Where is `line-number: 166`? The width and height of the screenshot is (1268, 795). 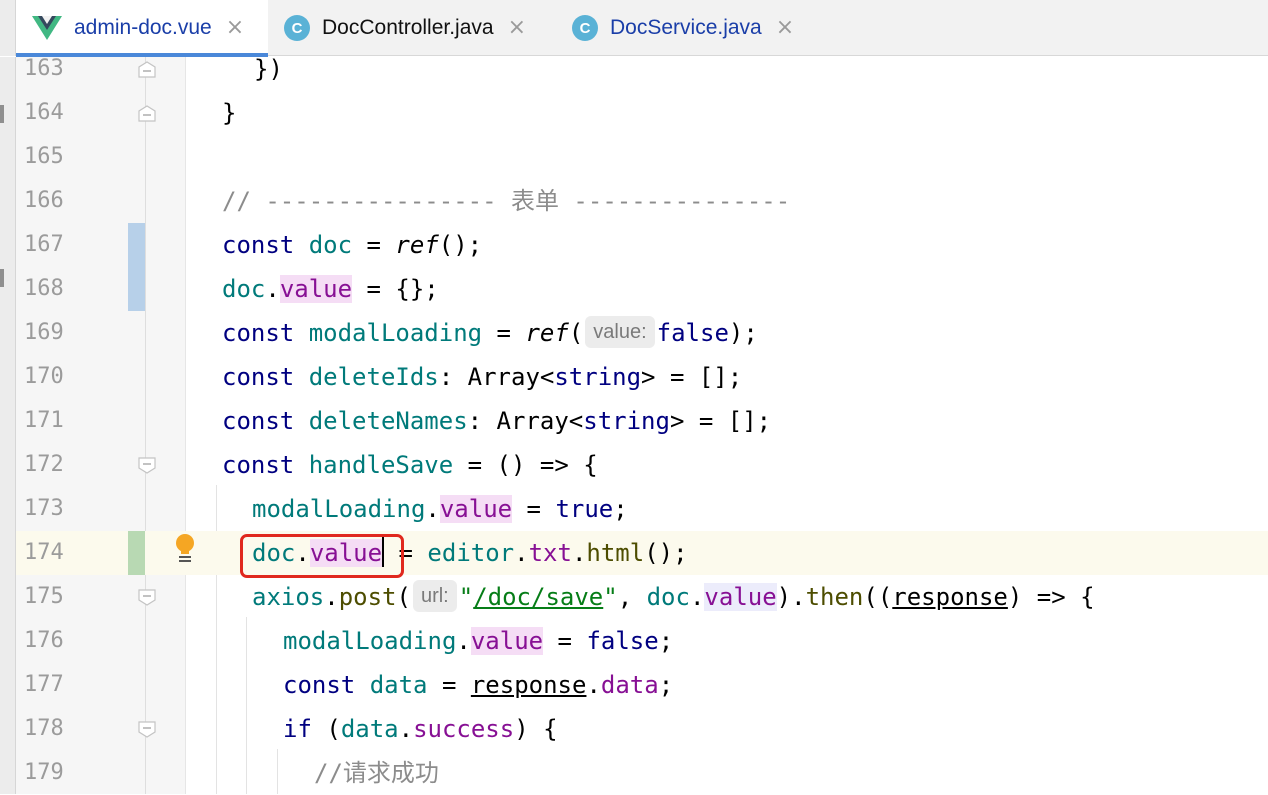
line-number: 166 is located at coordinates (44, 200).